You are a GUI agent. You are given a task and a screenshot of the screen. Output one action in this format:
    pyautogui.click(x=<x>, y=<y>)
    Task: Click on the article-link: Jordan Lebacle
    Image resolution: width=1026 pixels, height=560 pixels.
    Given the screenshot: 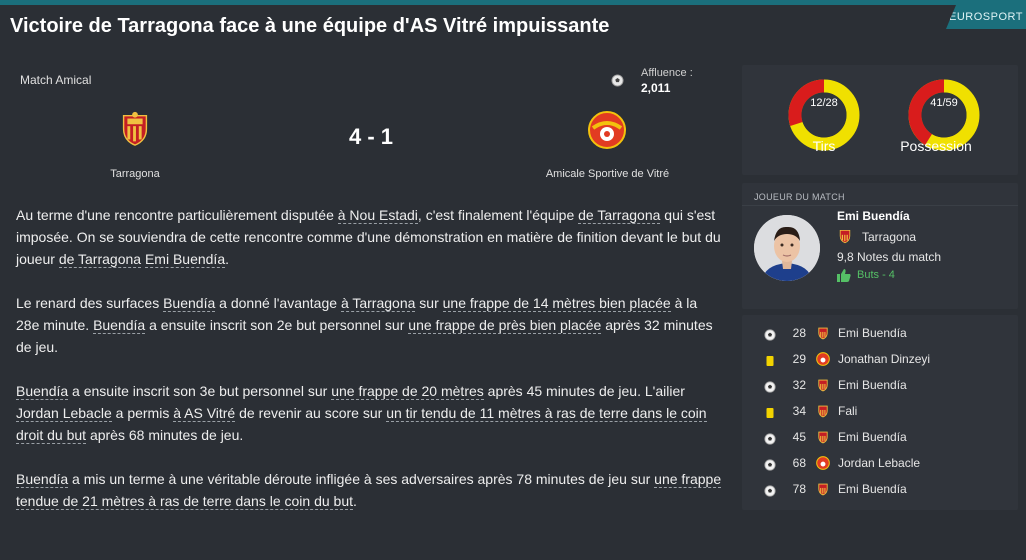 What is the action you would take?
    pyautogui.click(x=64, y=413)
    